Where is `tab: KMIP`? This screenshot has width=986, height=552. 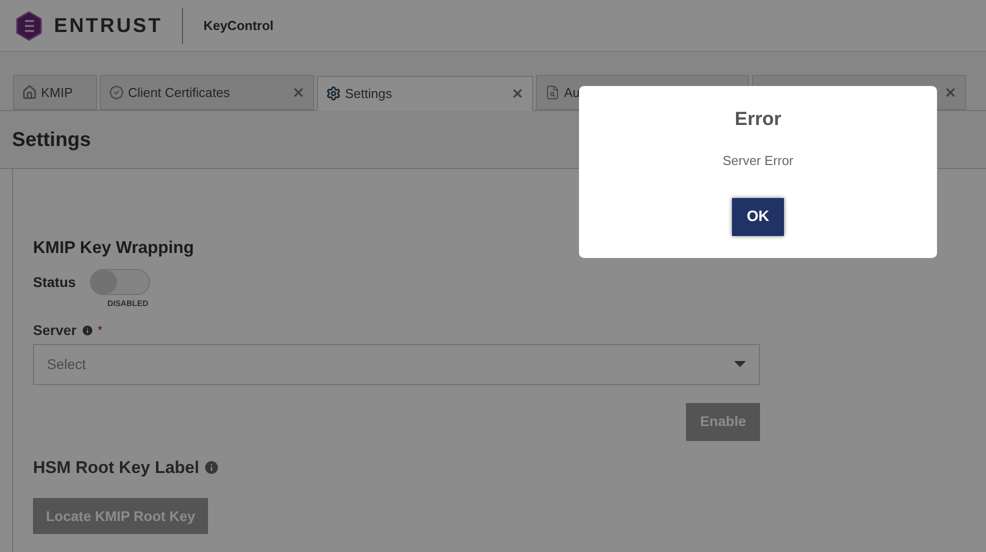
tab: KMIP is located at coordinates (55, 92).